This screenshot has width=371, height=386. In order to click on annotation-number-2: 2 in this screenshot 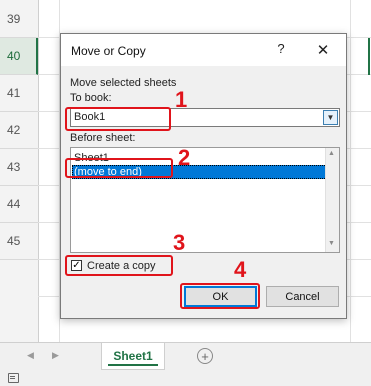, I will do `click(184, 157)`.